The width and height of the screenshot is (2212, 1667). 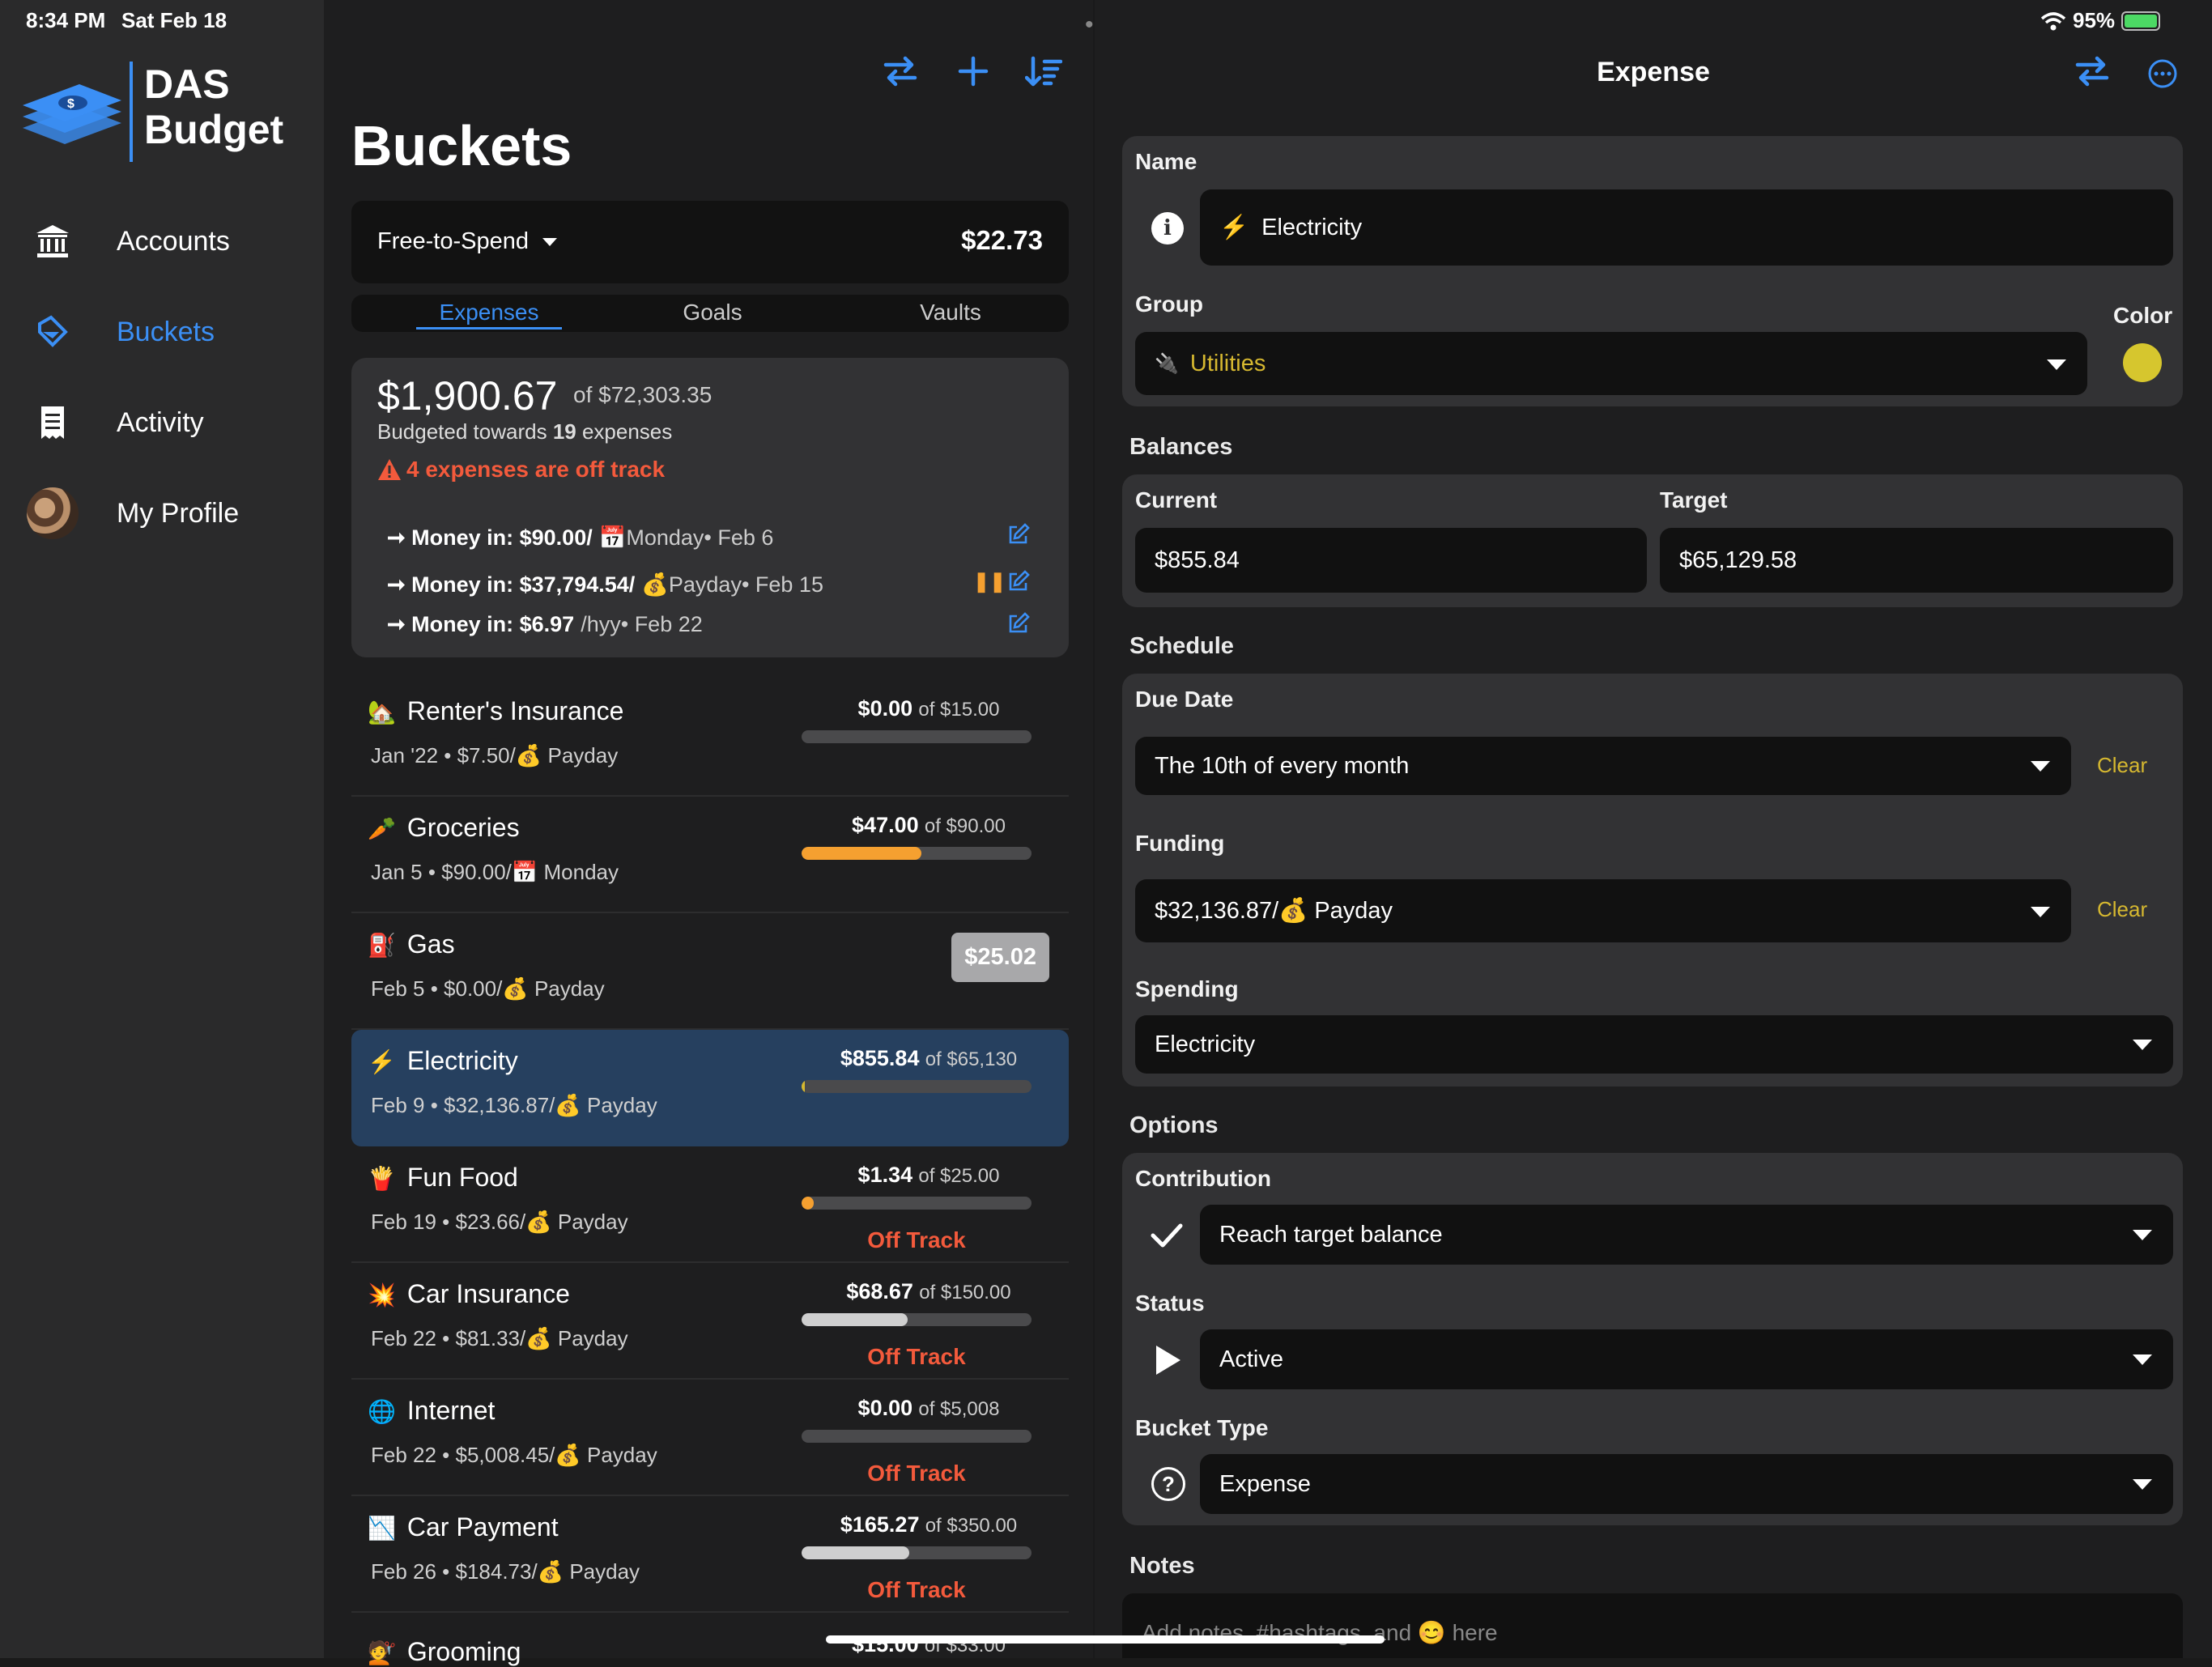 I want to click on bank-icon, so click(x=53, y=241).